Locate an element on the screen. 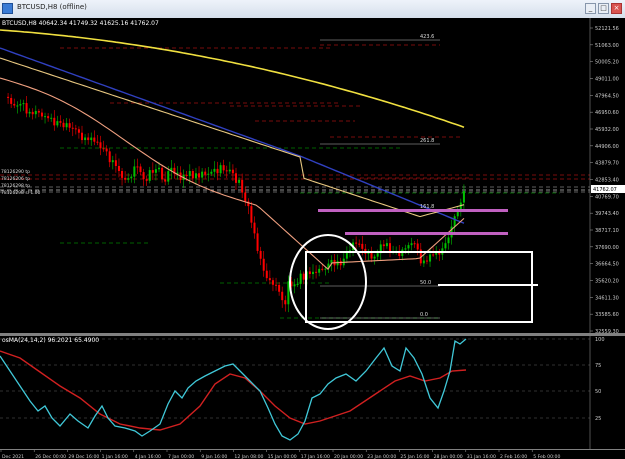 The width and height of the screenshot is (625, 459). price-axis-label: 45932.00 is located at coordinates (607, 130).